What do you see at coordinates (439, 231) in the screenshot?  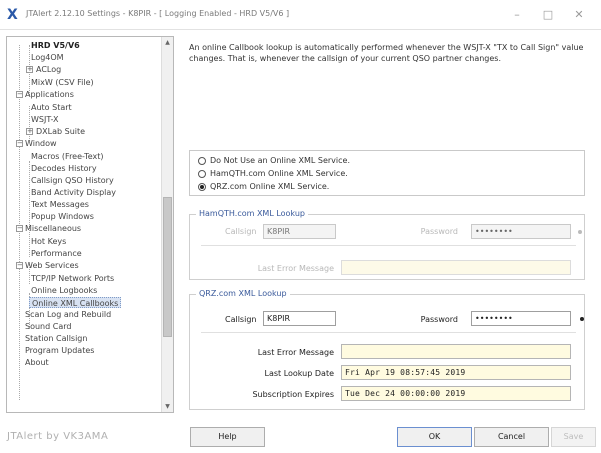 I see `hamqth-password-label: Password` at bounding box center [439, 231].